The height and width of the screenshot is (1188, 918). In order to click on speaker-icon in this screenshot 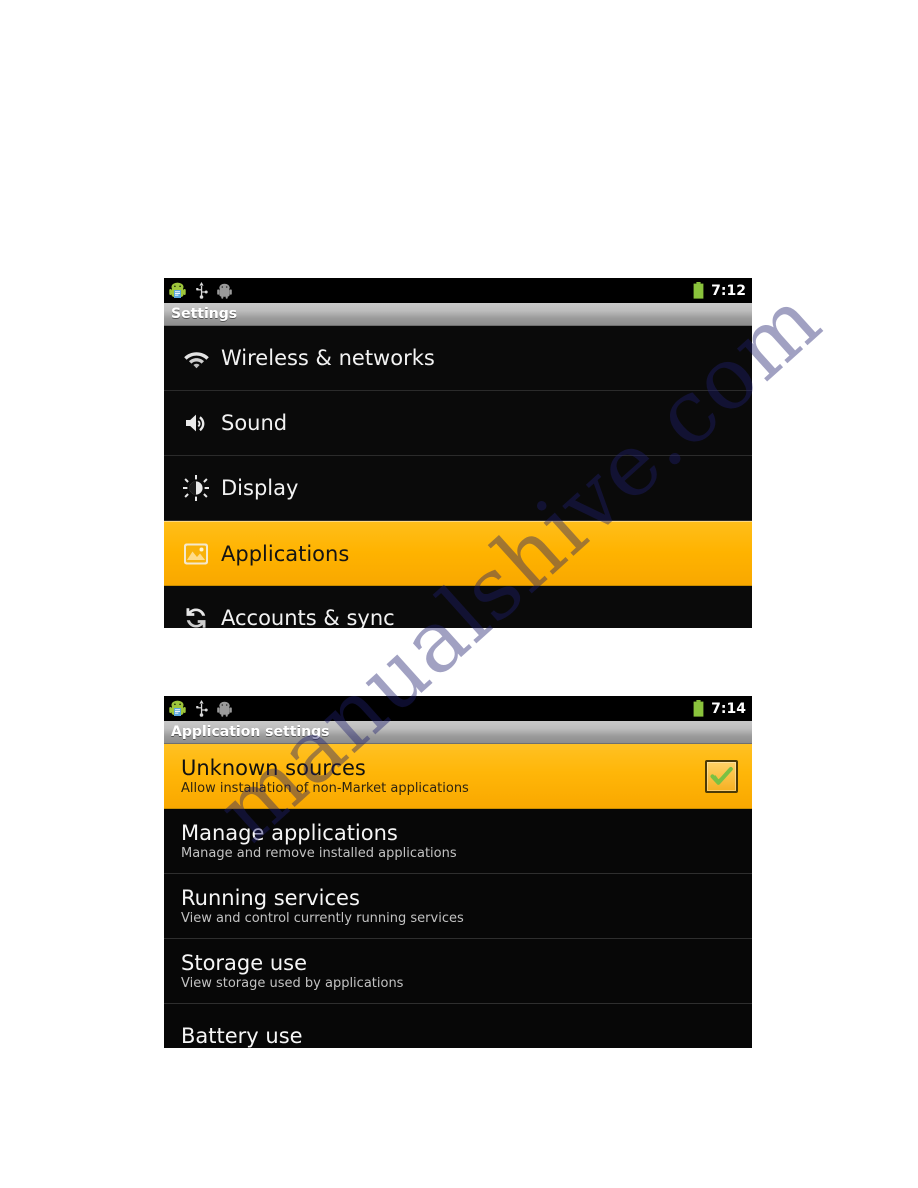, I will do `click(196, 423)`.